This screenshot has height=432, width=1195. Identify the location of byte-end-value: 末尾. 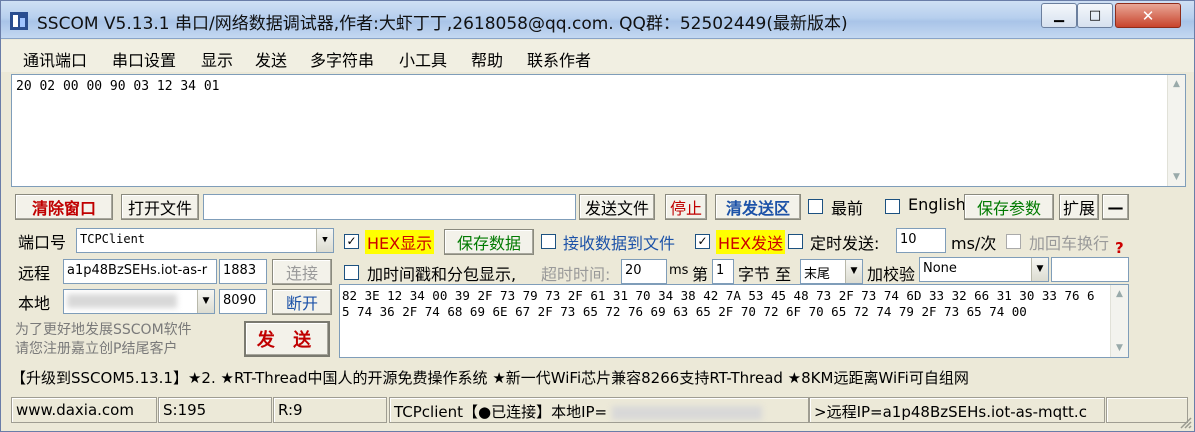
(817, 274).